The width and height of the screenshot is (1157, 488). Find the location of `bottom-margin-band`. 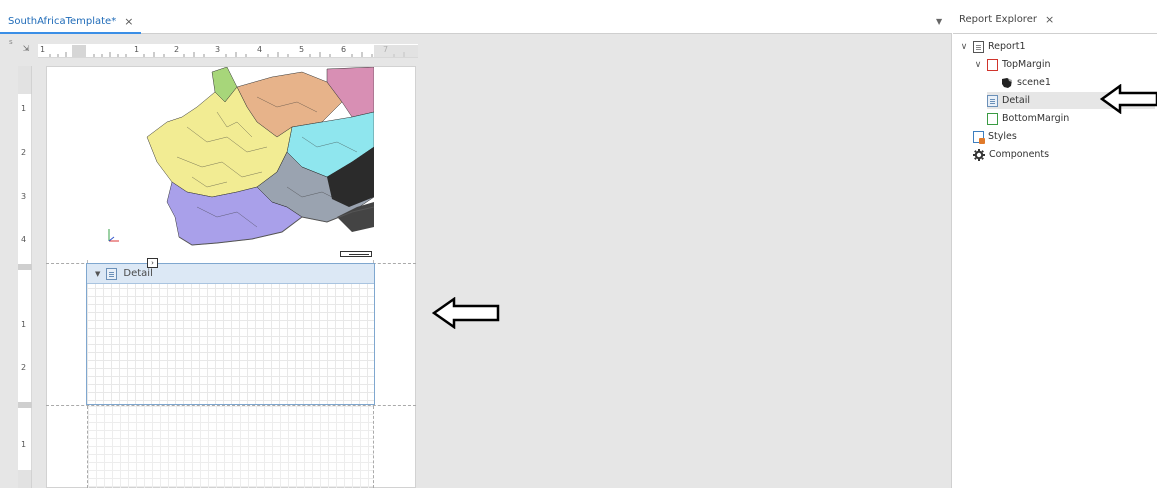

bottom-margin-band is located at coordinates (230, 447).